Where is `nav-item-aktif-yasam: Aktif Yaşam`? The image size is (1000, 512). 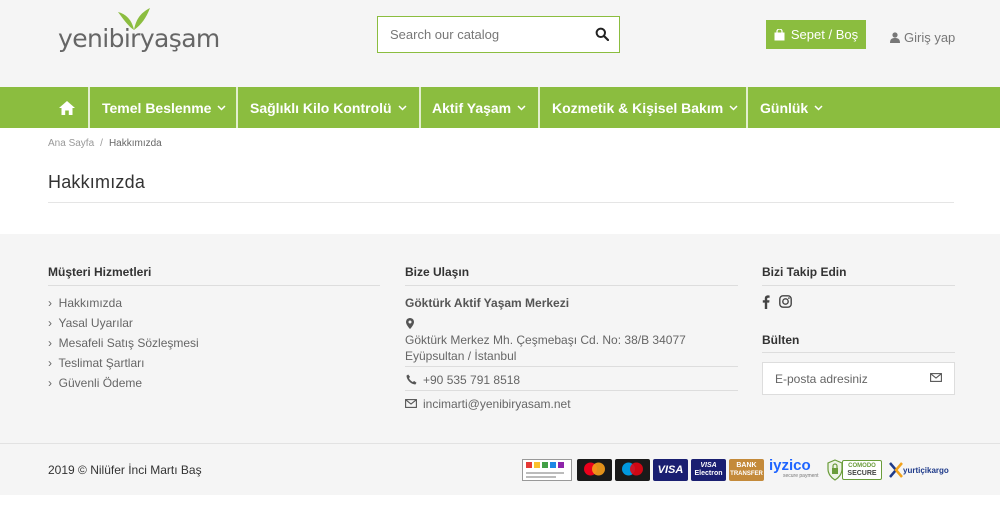
nav-item-aktif-yasam: Aktif Yaşam is located at coordinates (479, 107).